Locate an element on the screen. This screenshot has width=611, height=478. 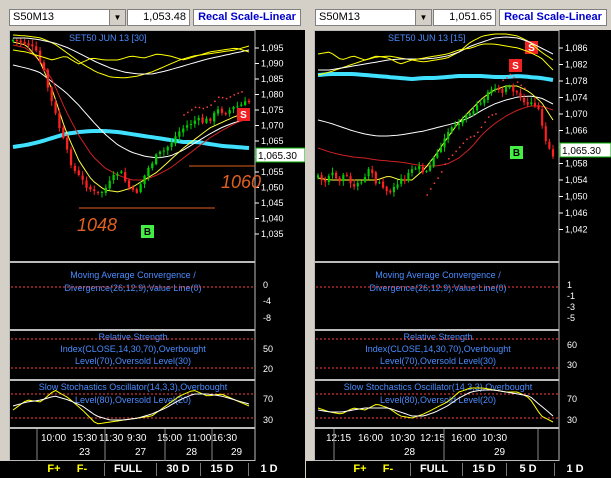
right-recal-label: Recal Scale-Linear is located at coordinates (553, 17).